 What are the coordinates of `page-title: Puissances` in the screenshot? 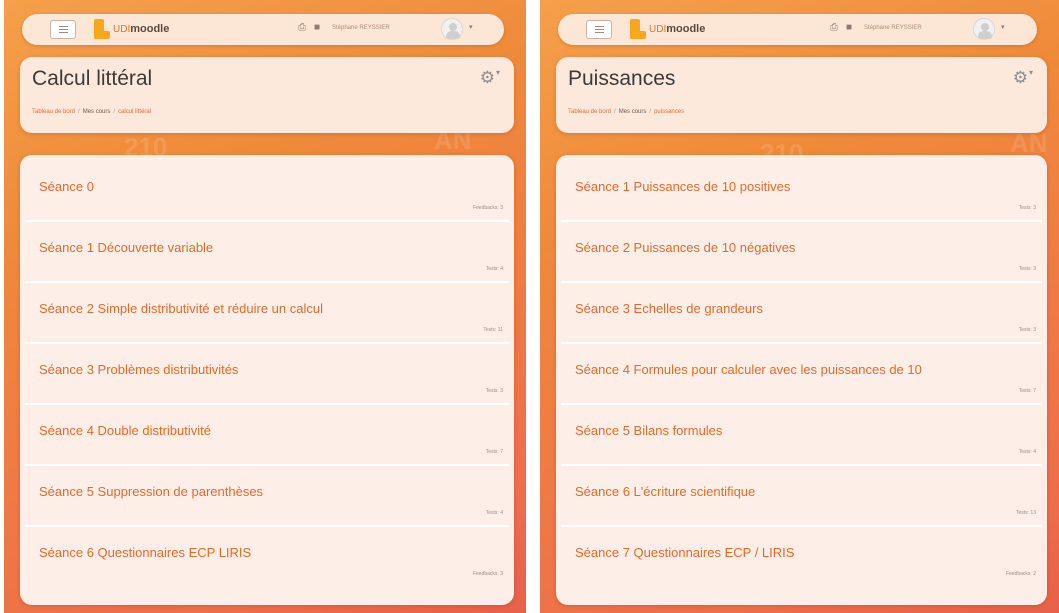 It's located at (622, 78).